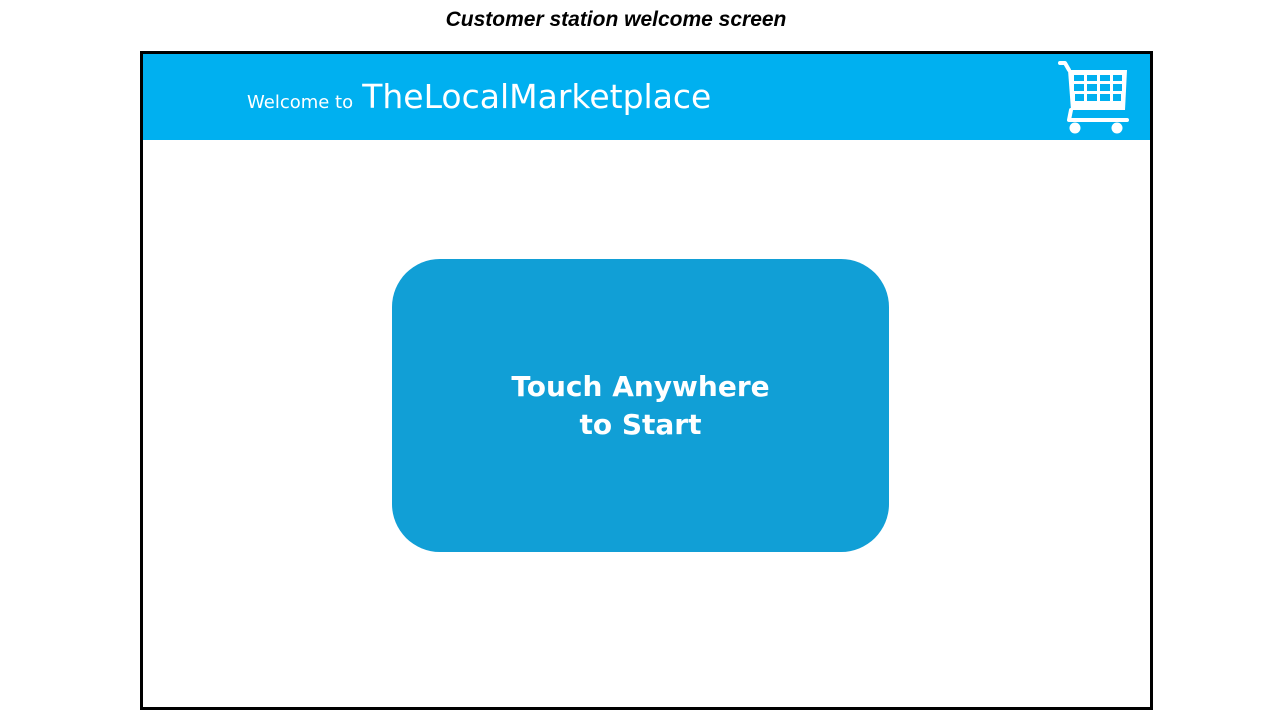  Describe the element at coordinates (300, 102) in the screenshot. I see `welcome-prefix: Welcome to` at that location.